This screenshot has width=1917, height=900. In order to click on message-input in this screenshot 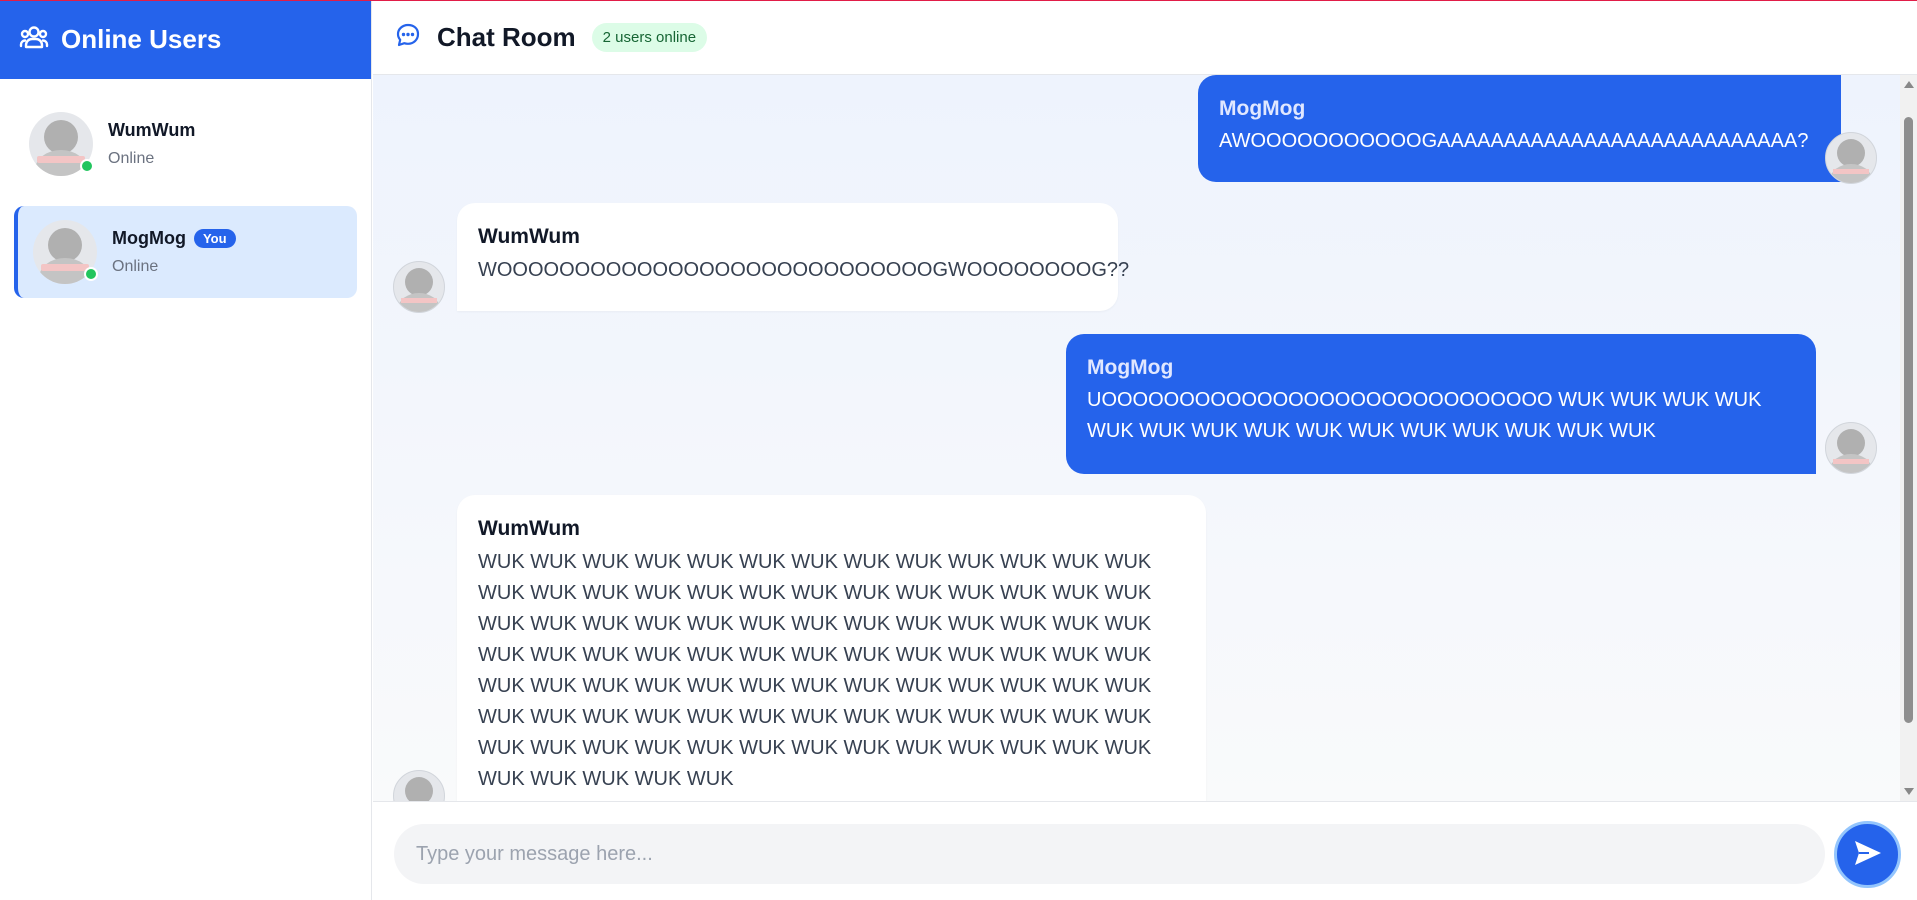, I will do `click(1109, 854)`.